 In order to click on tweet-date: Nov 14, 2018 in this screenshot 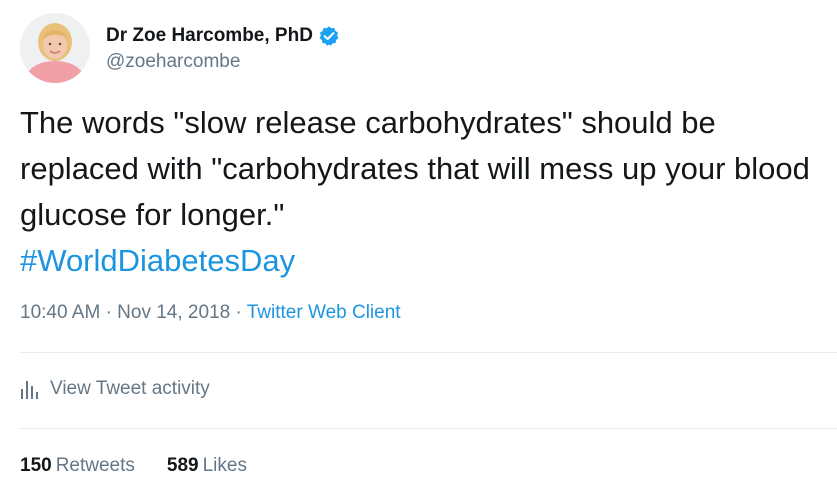, I will do `click(173, 312)`.